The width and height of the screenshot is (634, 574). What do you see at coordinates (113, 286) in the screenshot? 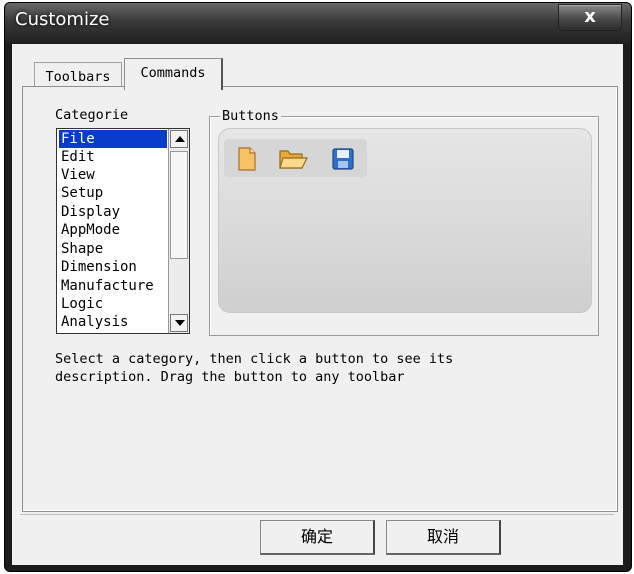
I see `list-item-manufacture: Manufacture` at bounding box center [113, 286].